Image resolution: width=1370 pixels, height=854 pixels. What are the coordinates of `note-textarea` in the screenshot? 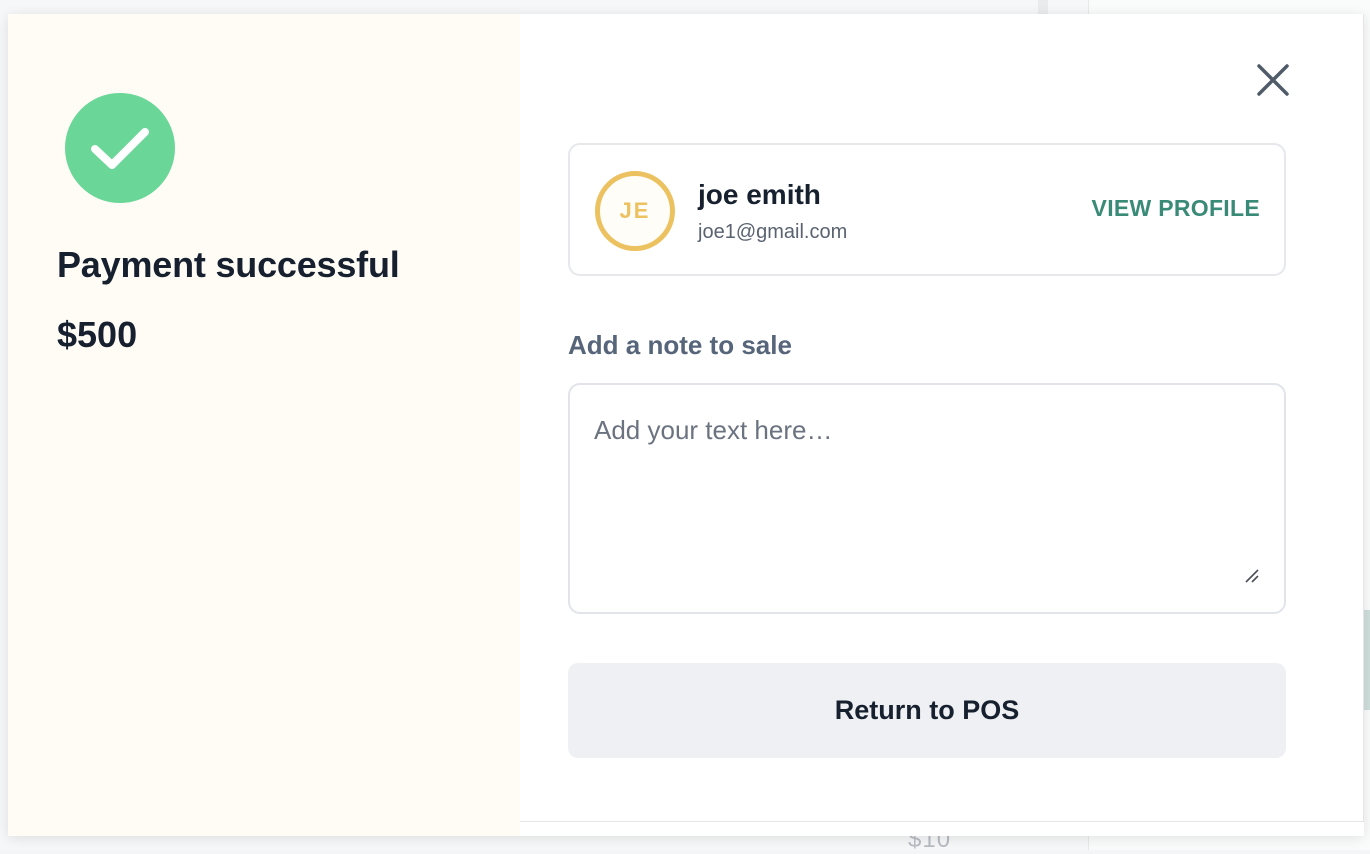 It's located at (927, 498).